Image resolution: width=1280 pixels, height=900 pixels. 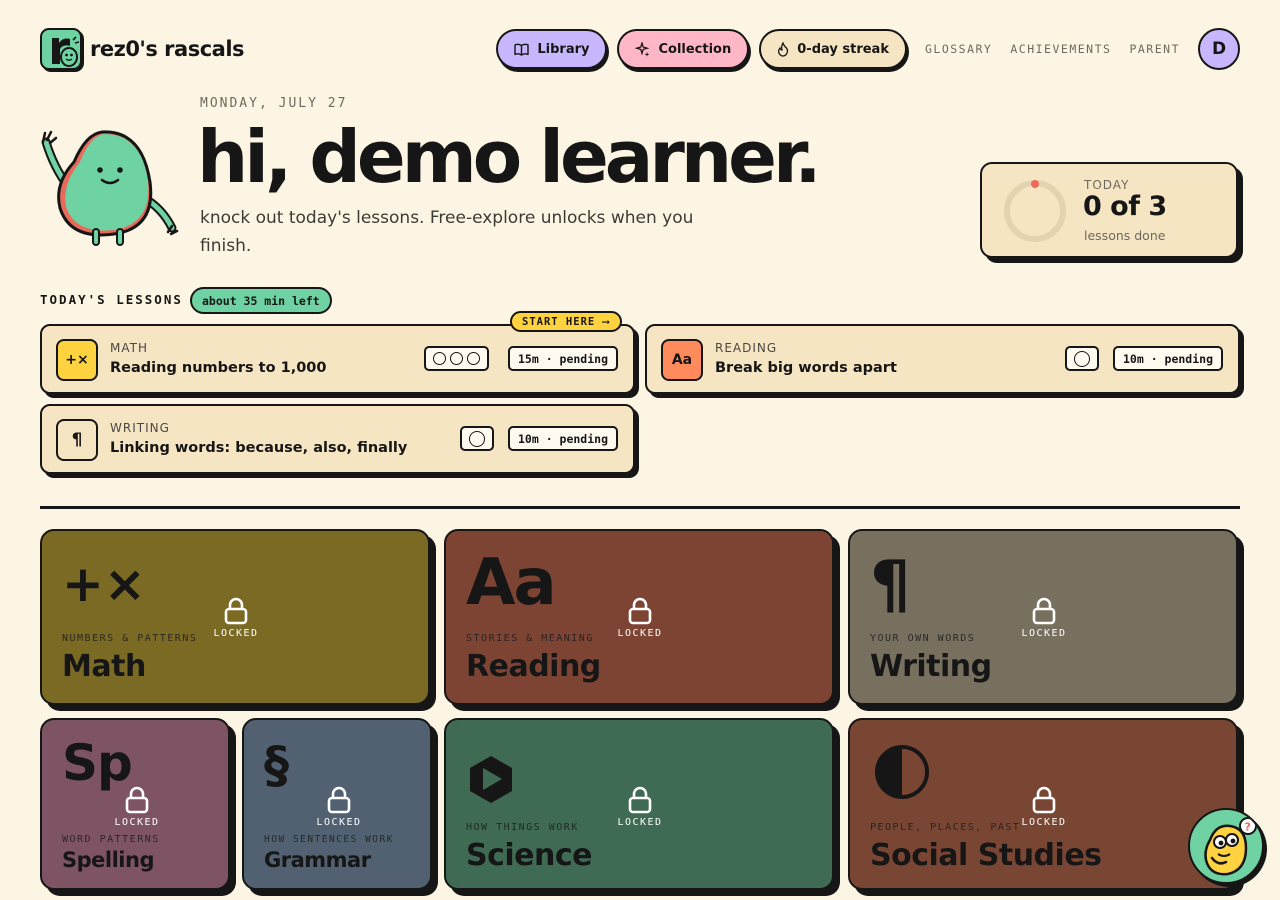 I want to click on time-left-badge: about 35 min left, so click(x=261, y=300).